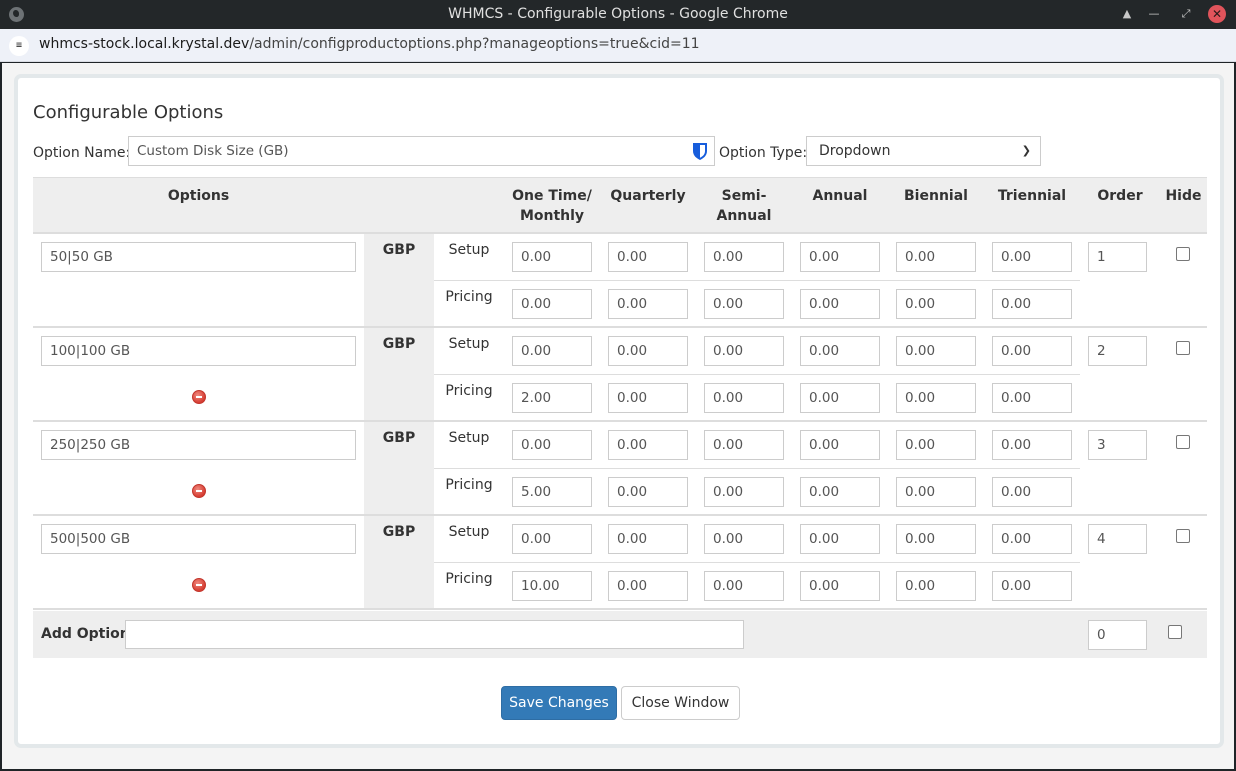 This screenshot has height=771, width=1236. I want to click on order-input: 4, so click(1117, 539).